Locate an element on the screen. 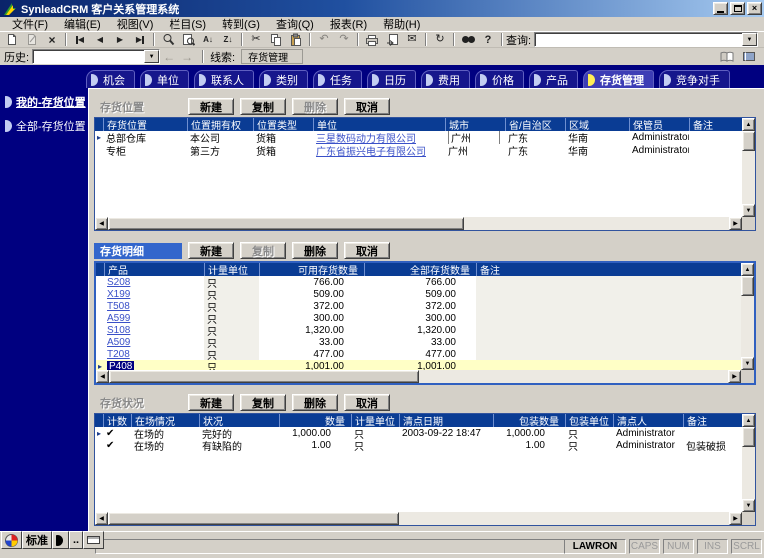 The width and height of the screenshot is (764, 558). sidebar-item-all-inventory-locations: 全部-存货位置 is located at coordinates (44, 126).